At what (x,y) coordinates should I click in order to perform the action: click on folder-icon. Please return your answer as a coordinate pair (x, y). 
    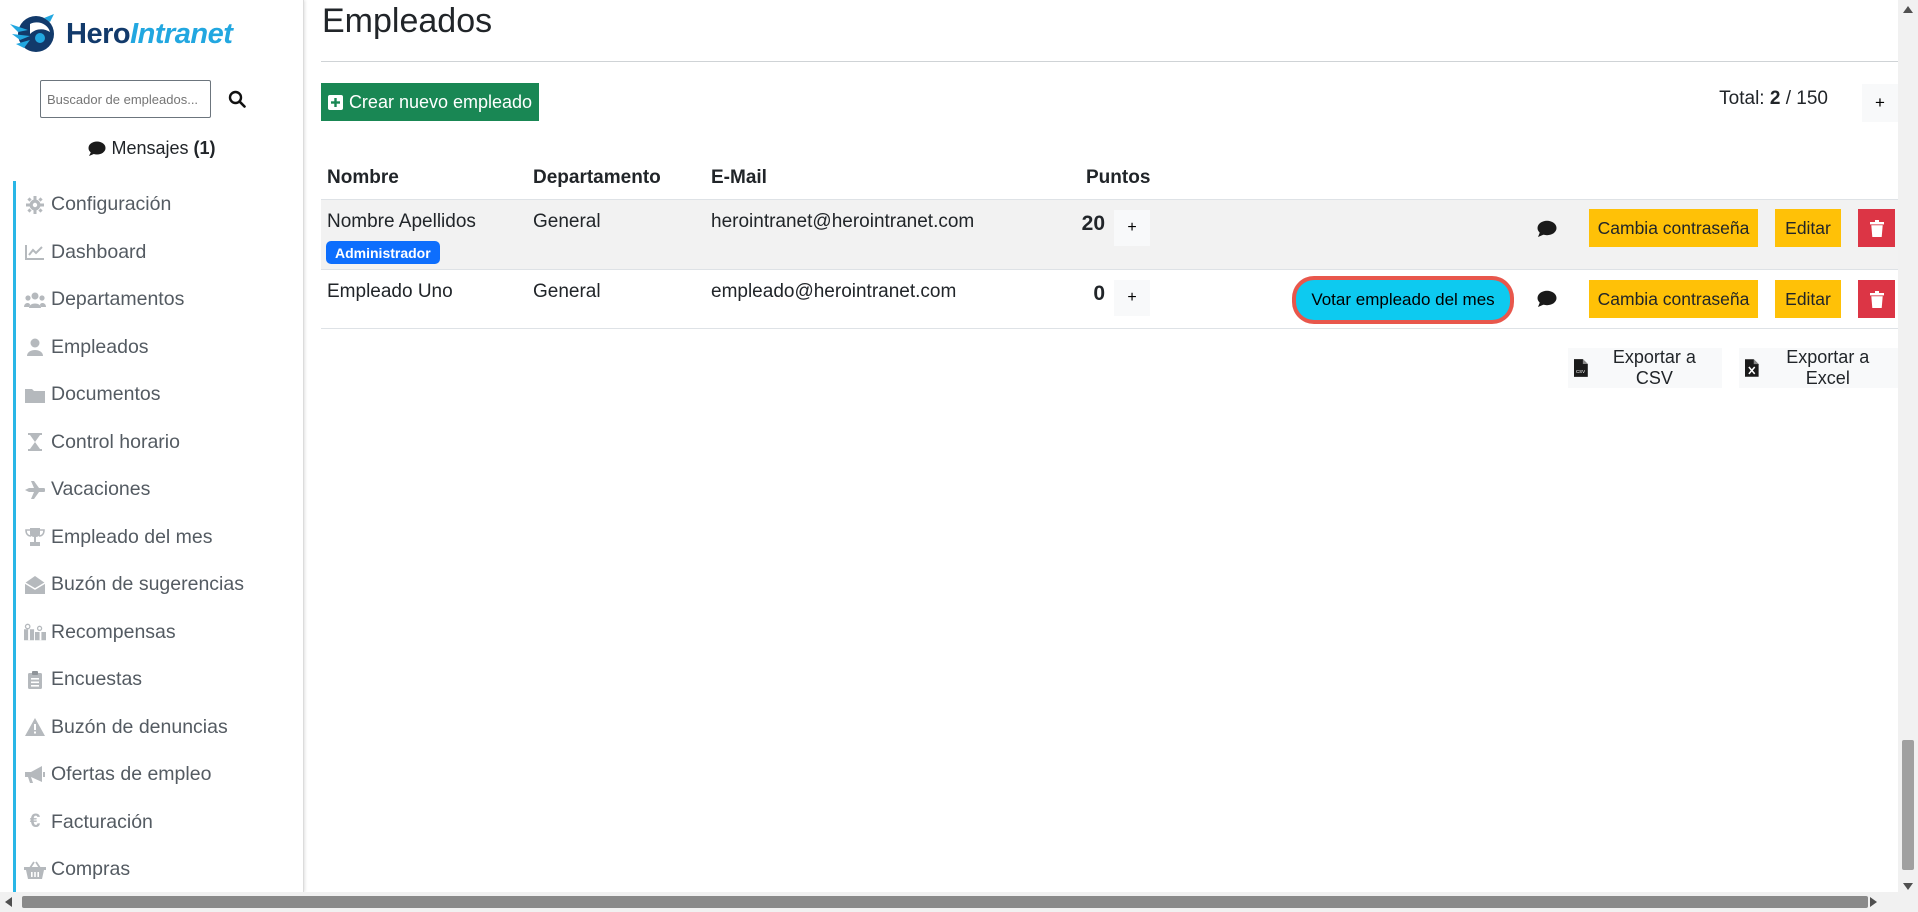
    Looking at the image, I should click on (35, 395).